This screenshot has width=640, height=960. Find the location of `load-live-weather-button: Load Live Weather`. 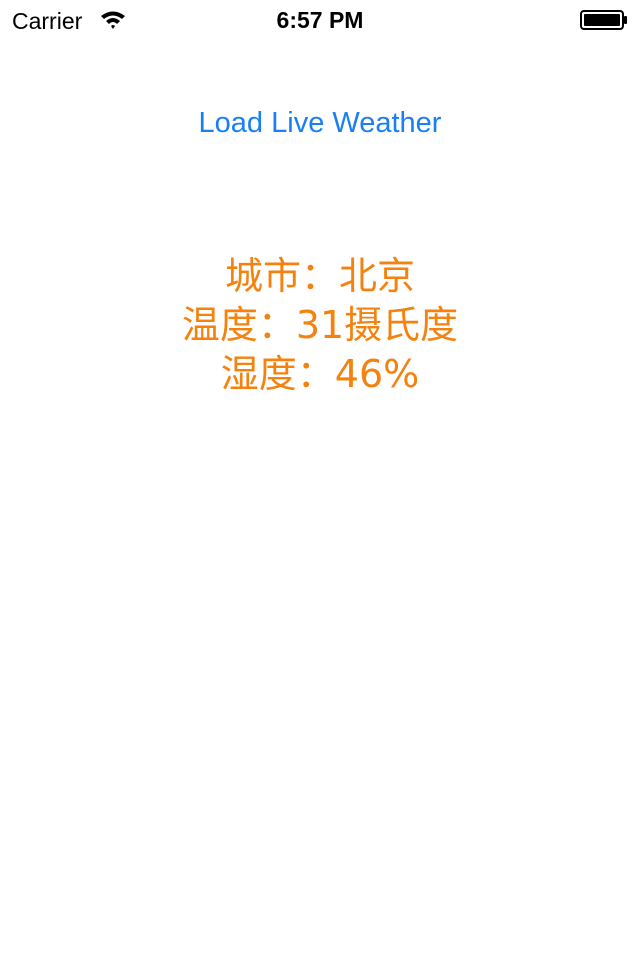

load-live-weather-button: Load Live Weather is located at coordinates (320, 123).